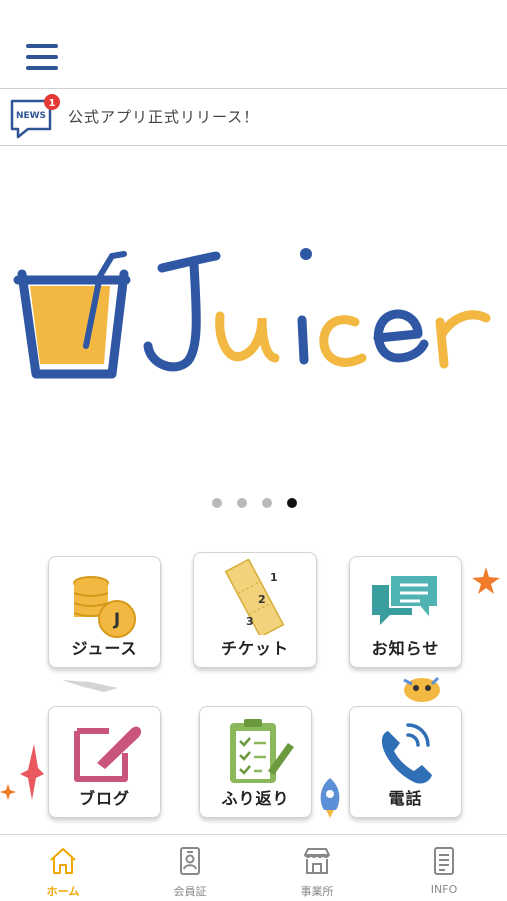 This screenshot has width=507, height=901. Describe the element at coordinates (104, 648) in the screenshot. I see `menu-tile-label: ジュース` at that location.